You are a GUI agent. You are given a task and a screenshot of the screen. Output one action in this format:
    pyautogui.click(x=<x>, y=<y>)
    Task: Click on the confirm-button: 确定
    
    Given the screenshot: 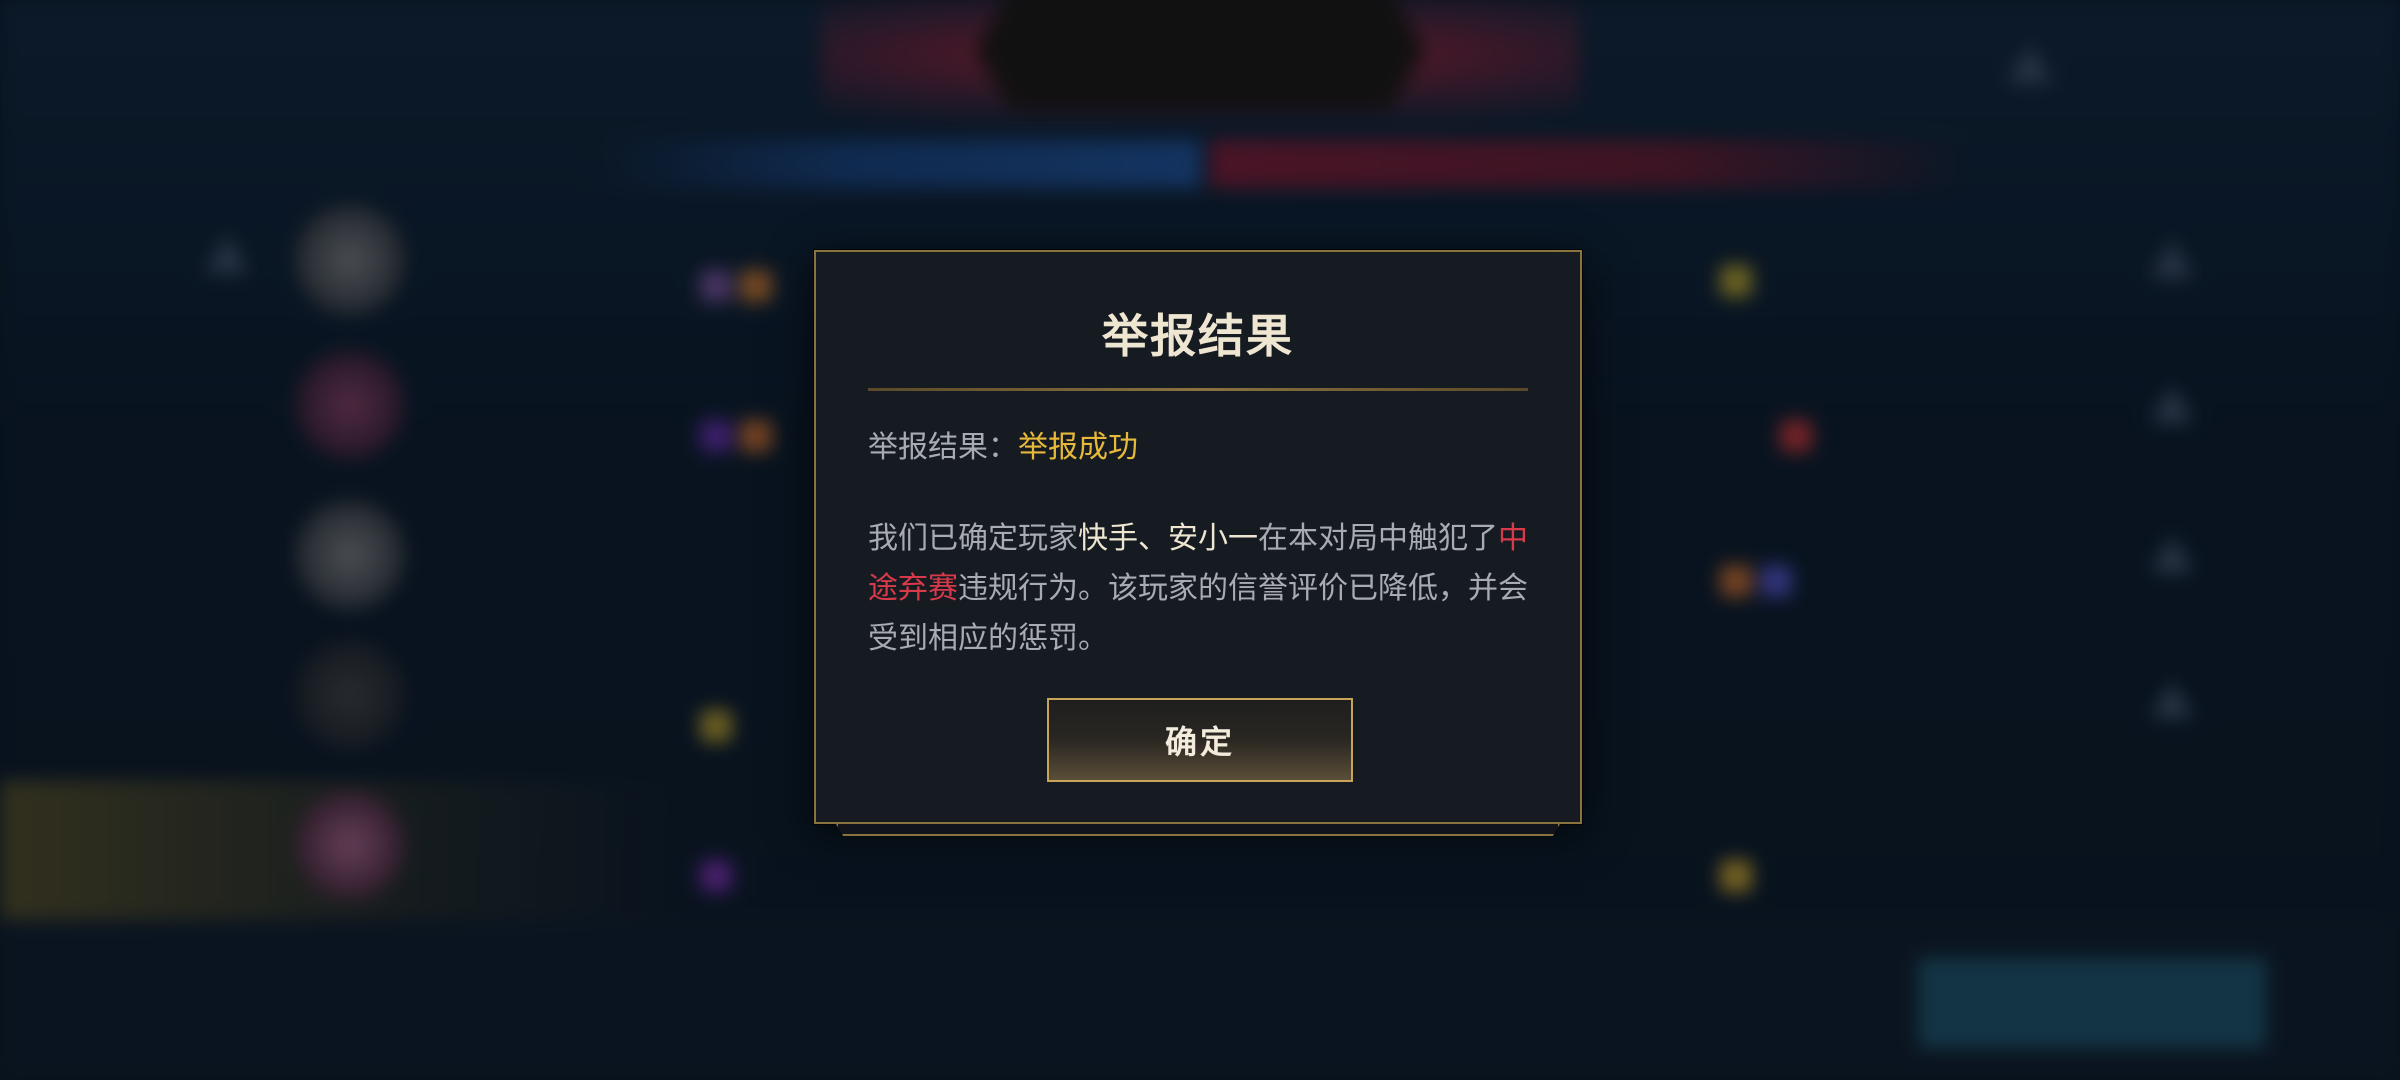 What is the action you would take?
    pyautogui.click(x=1200, y=740)
    